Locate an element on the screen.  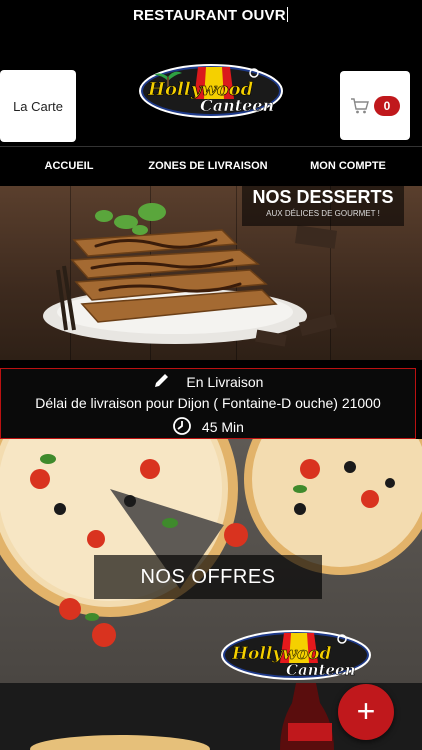
main-nav: ACCUEIL ZONES DE LIVRAISON MON COMPTE is located at coordinates (211, 167).